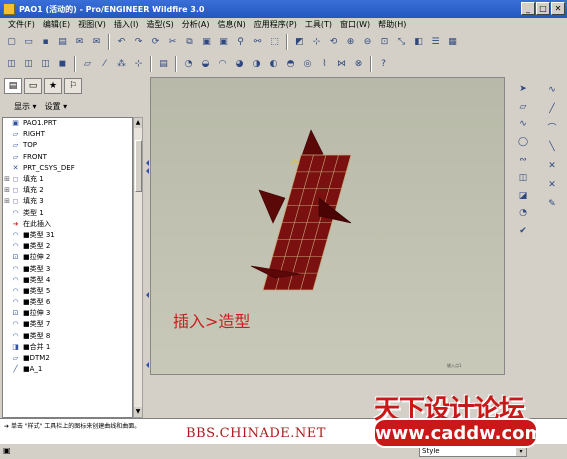 This screenshot has height=459, width=567. I want to click on model-tree-toggle-icon: ▤, so click(163, 64).